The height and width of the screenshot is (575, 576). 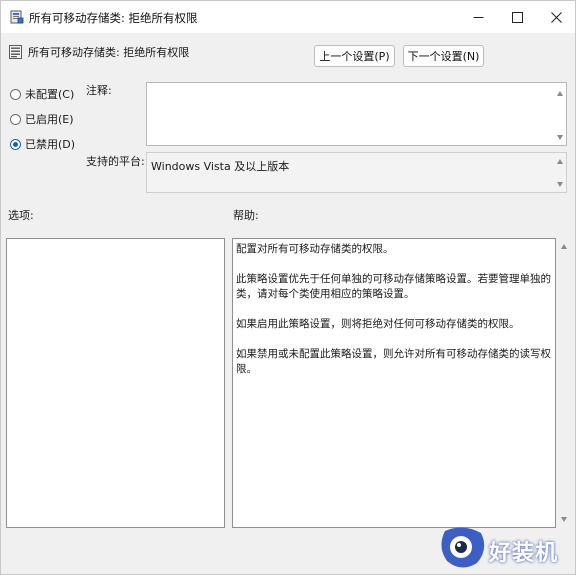 I want to click on maximize-button, so click(x=517, y=17).